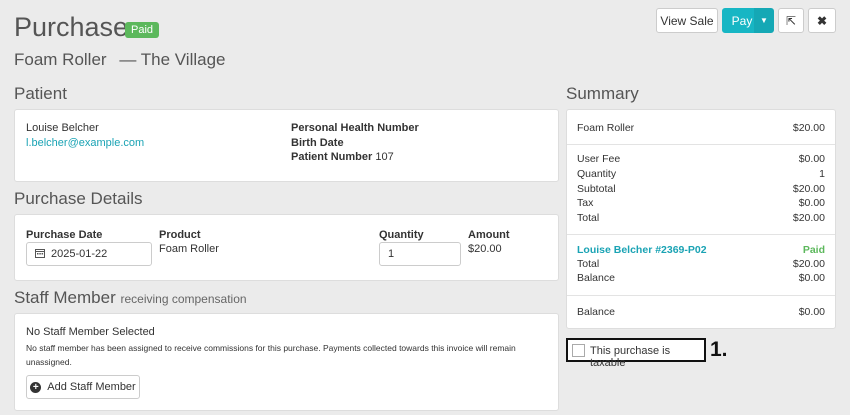 The height and width of the screenshot is (415, 850). What do you see at coordinates (71, 27) in the screenshot?
I see `page-title: Purchase` at bounding box center [71, 27].